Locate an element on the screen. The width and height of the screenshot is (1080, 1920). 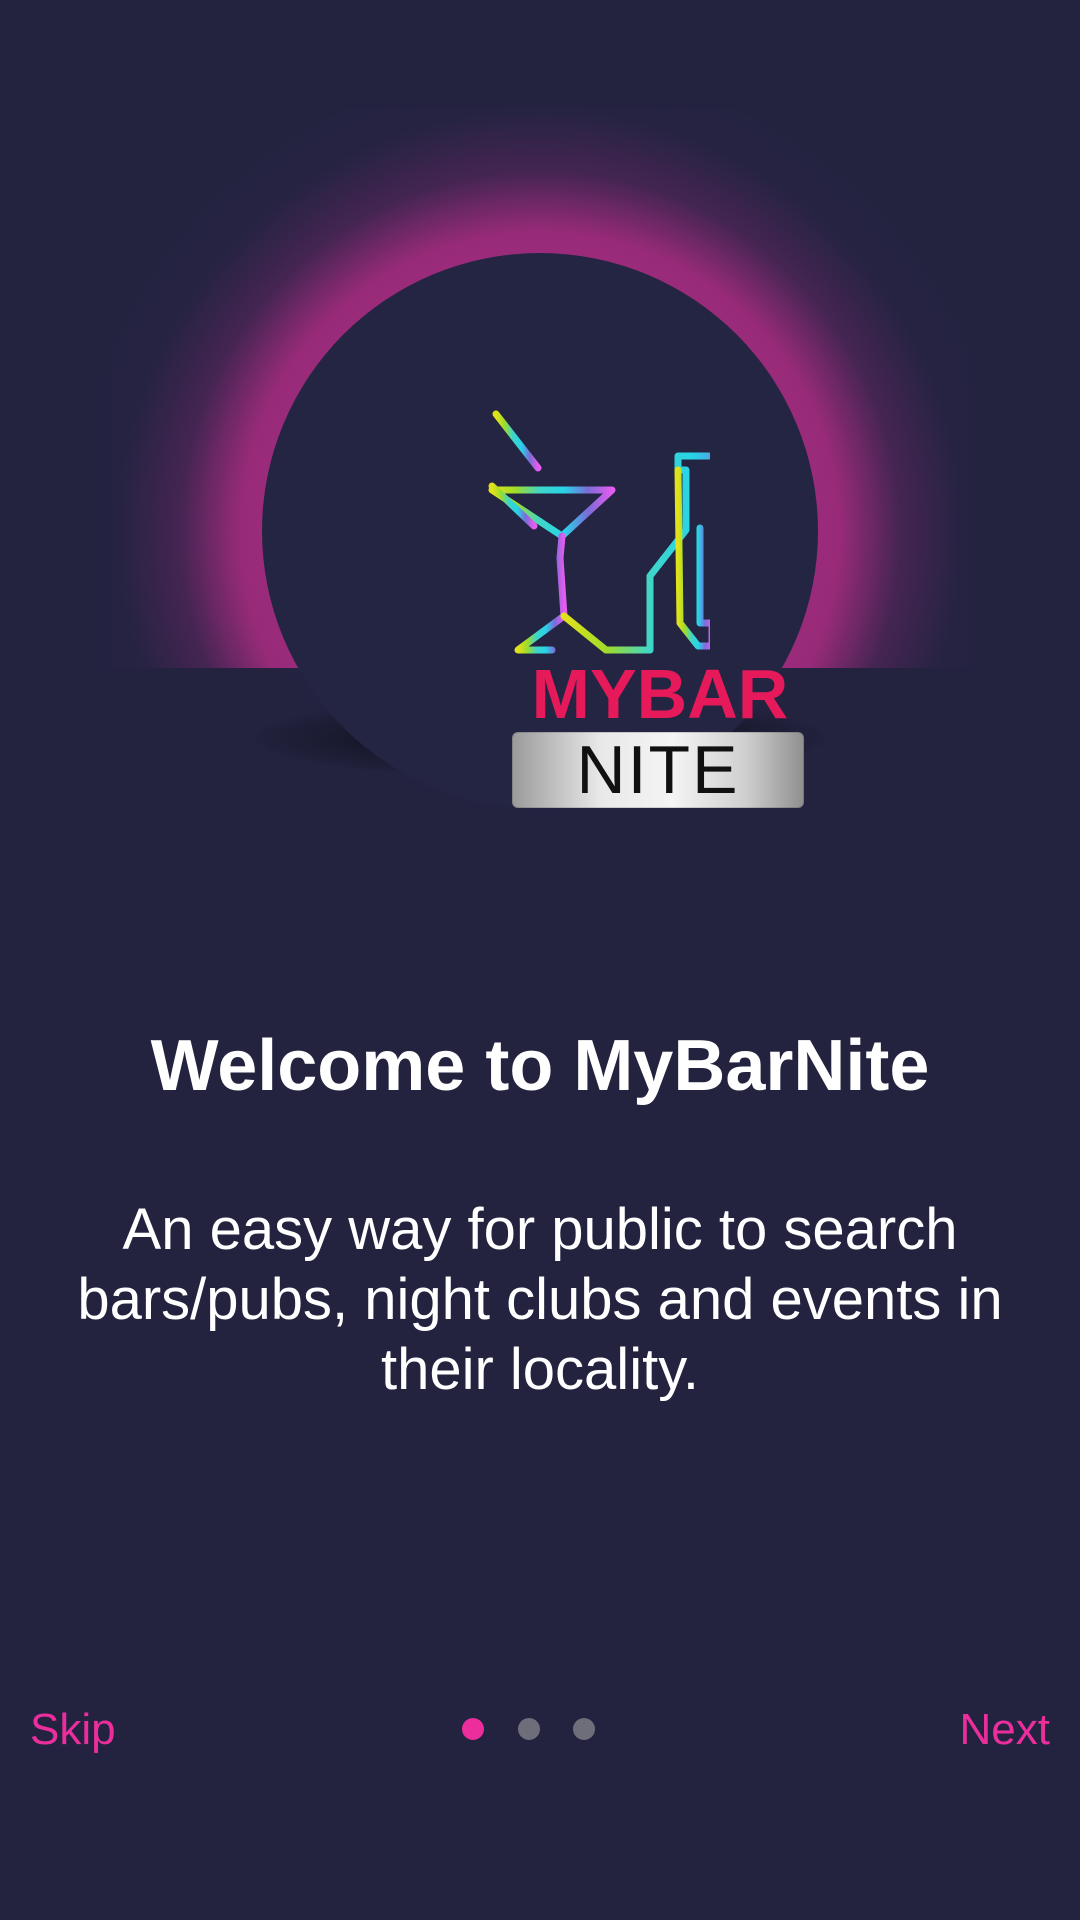
logo-wordmark-plate: NITE is located at coordinates (658, 770).